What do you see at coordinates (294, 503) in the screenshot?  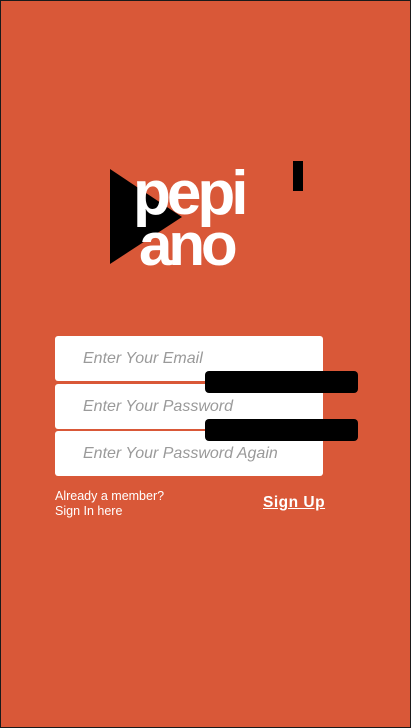 I see `sign-up-button: Sign Up` at bounding box center [294, 503].